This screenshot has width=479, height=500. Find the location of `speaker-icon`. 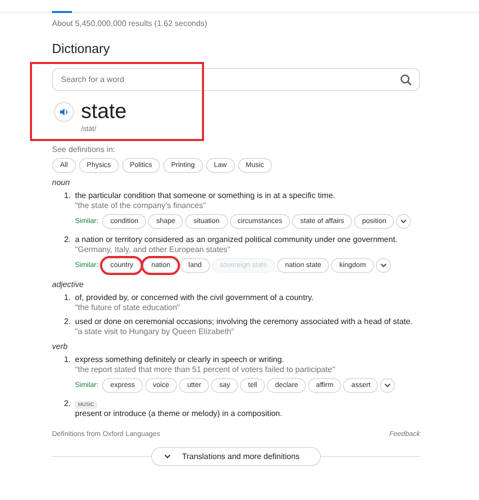

speaker-icon is located at coordinates (64, 112).